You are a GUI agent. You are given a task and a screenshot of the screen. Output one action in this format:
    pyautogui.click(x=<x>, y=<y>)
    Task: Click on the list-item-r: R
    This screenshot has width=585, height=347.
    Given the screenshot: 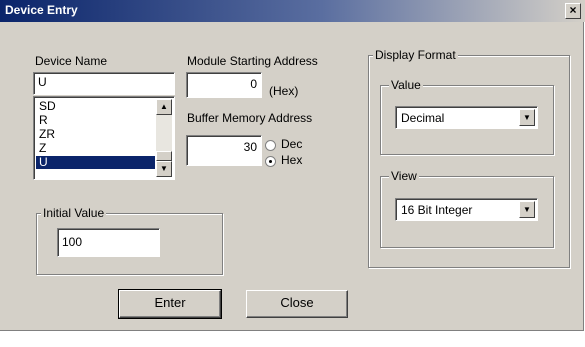 What is the action you would take?
    pyautogui.click(x=95, y=120)
    